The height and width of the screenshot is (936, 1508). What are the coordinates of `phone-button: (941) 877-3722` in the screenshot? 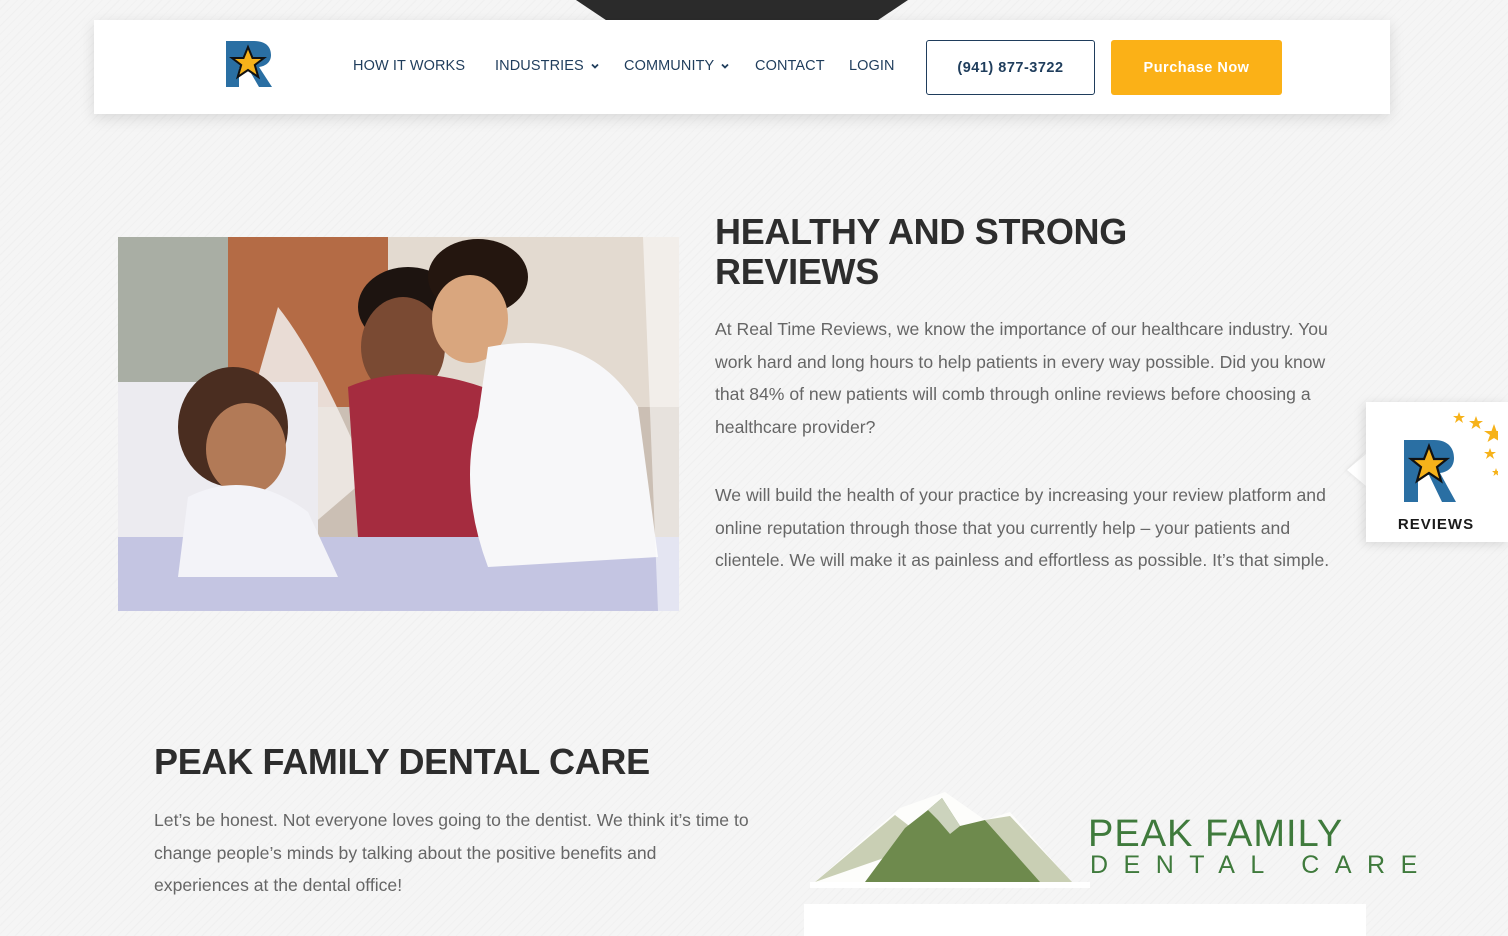 It's located at (1010, 67).